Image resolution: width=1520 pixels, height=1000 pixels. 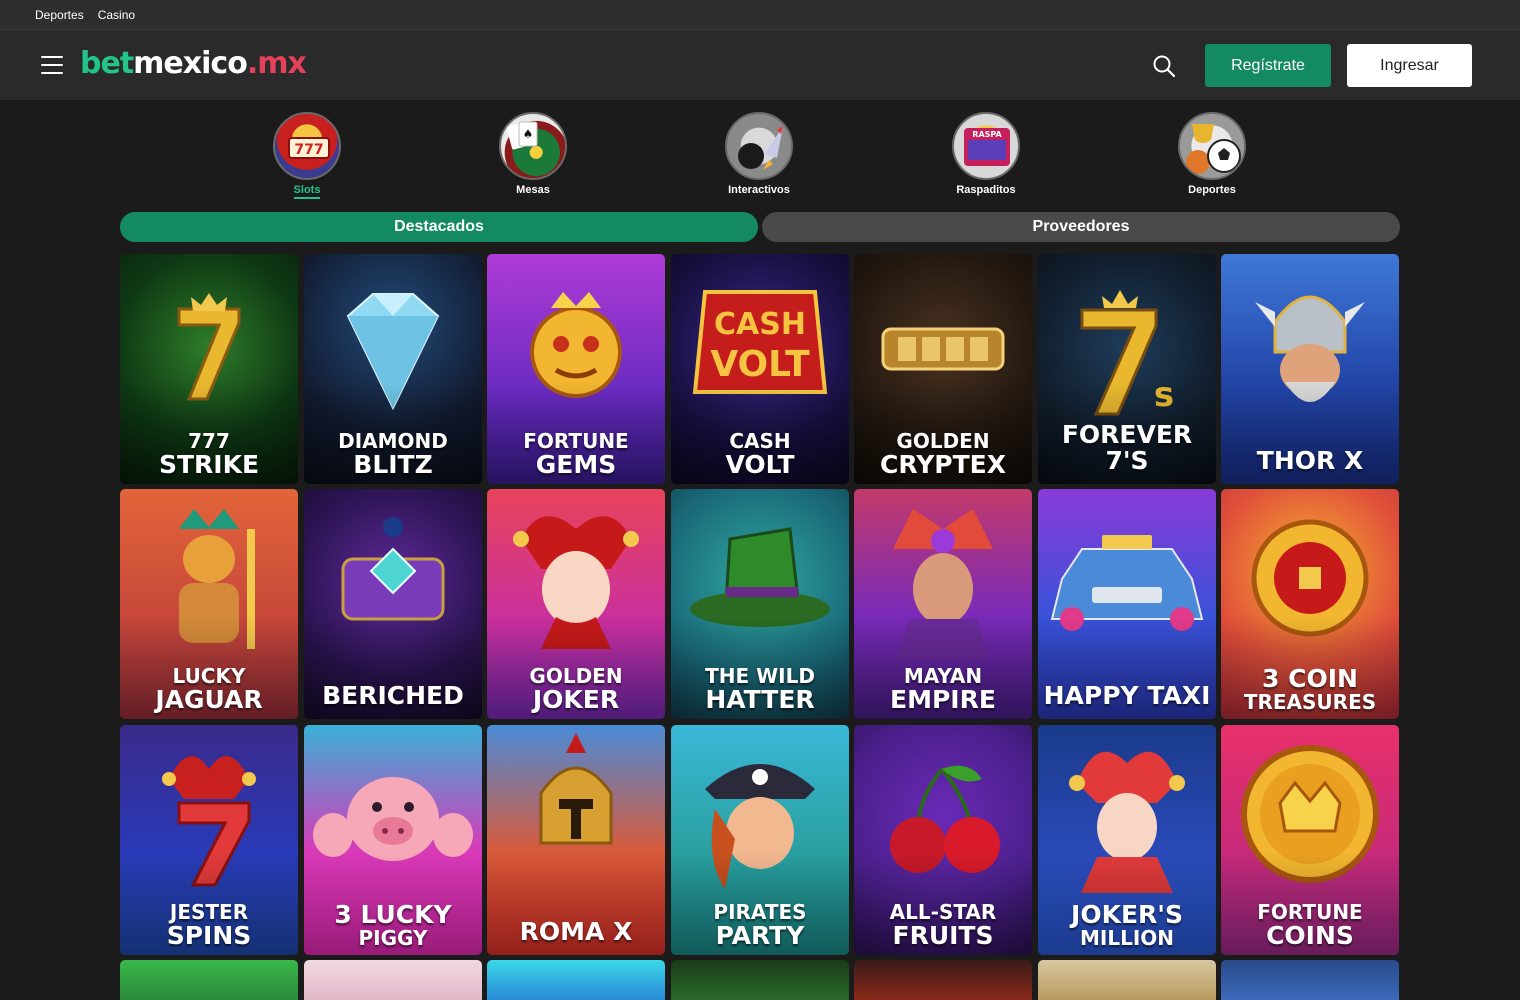 I want to click on betmexico-logo: betmexico.mx, so click(x=193, y=64).